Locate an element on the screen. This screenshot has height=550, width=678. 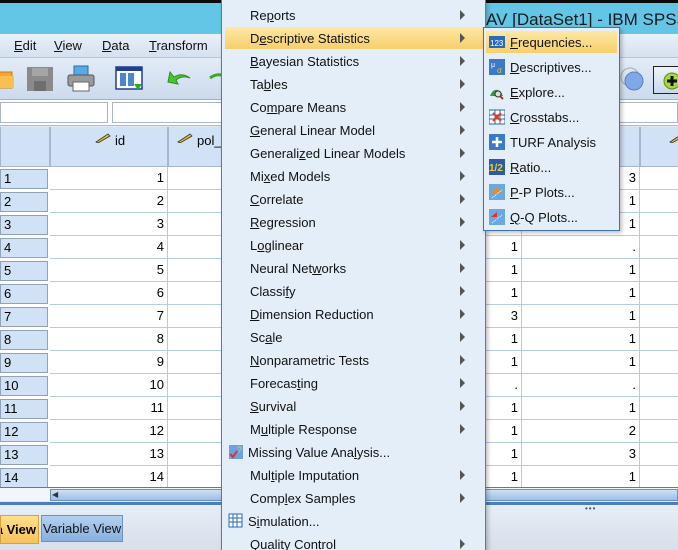
menu-item-correlate: Correlate is located at coordinates (354, 199).